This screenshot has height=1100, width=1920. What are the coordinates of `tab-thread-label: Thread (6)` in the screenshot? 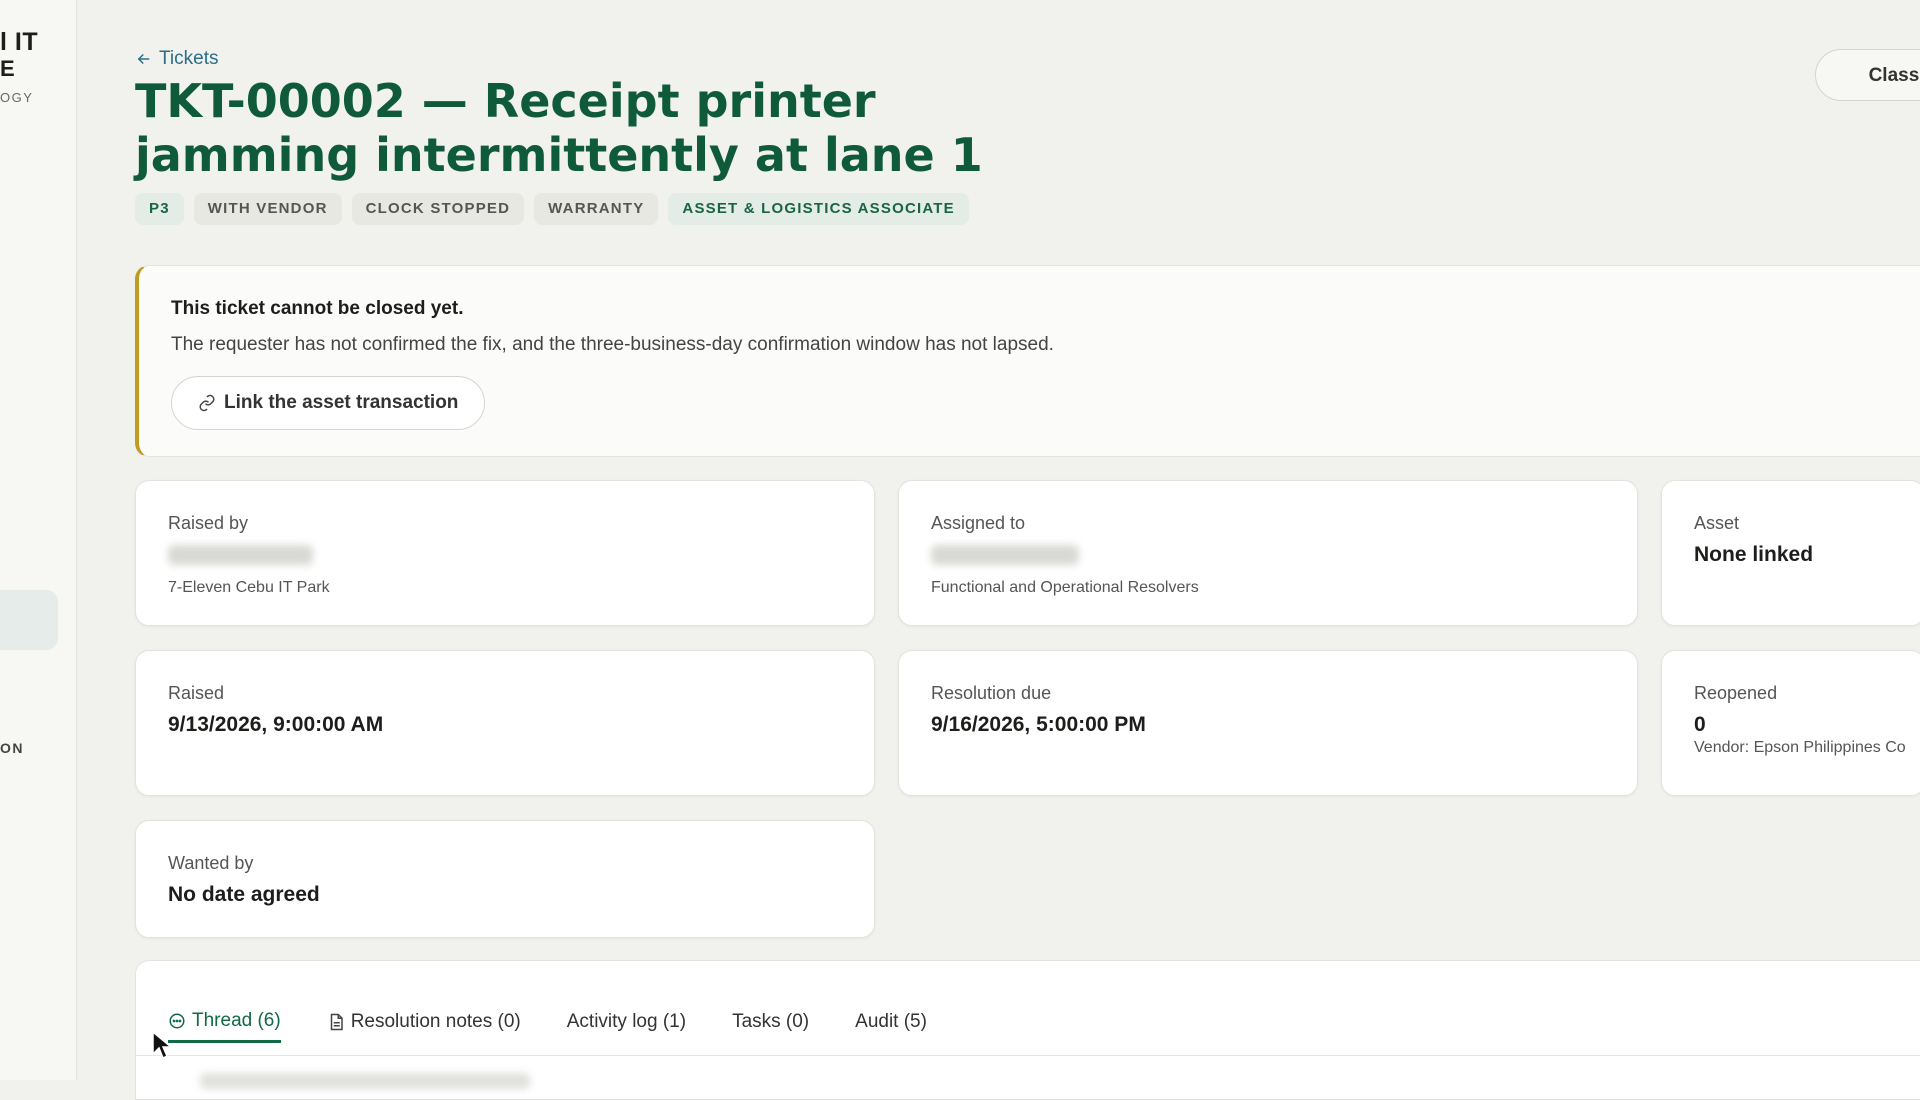 It's located at (236, 1020).